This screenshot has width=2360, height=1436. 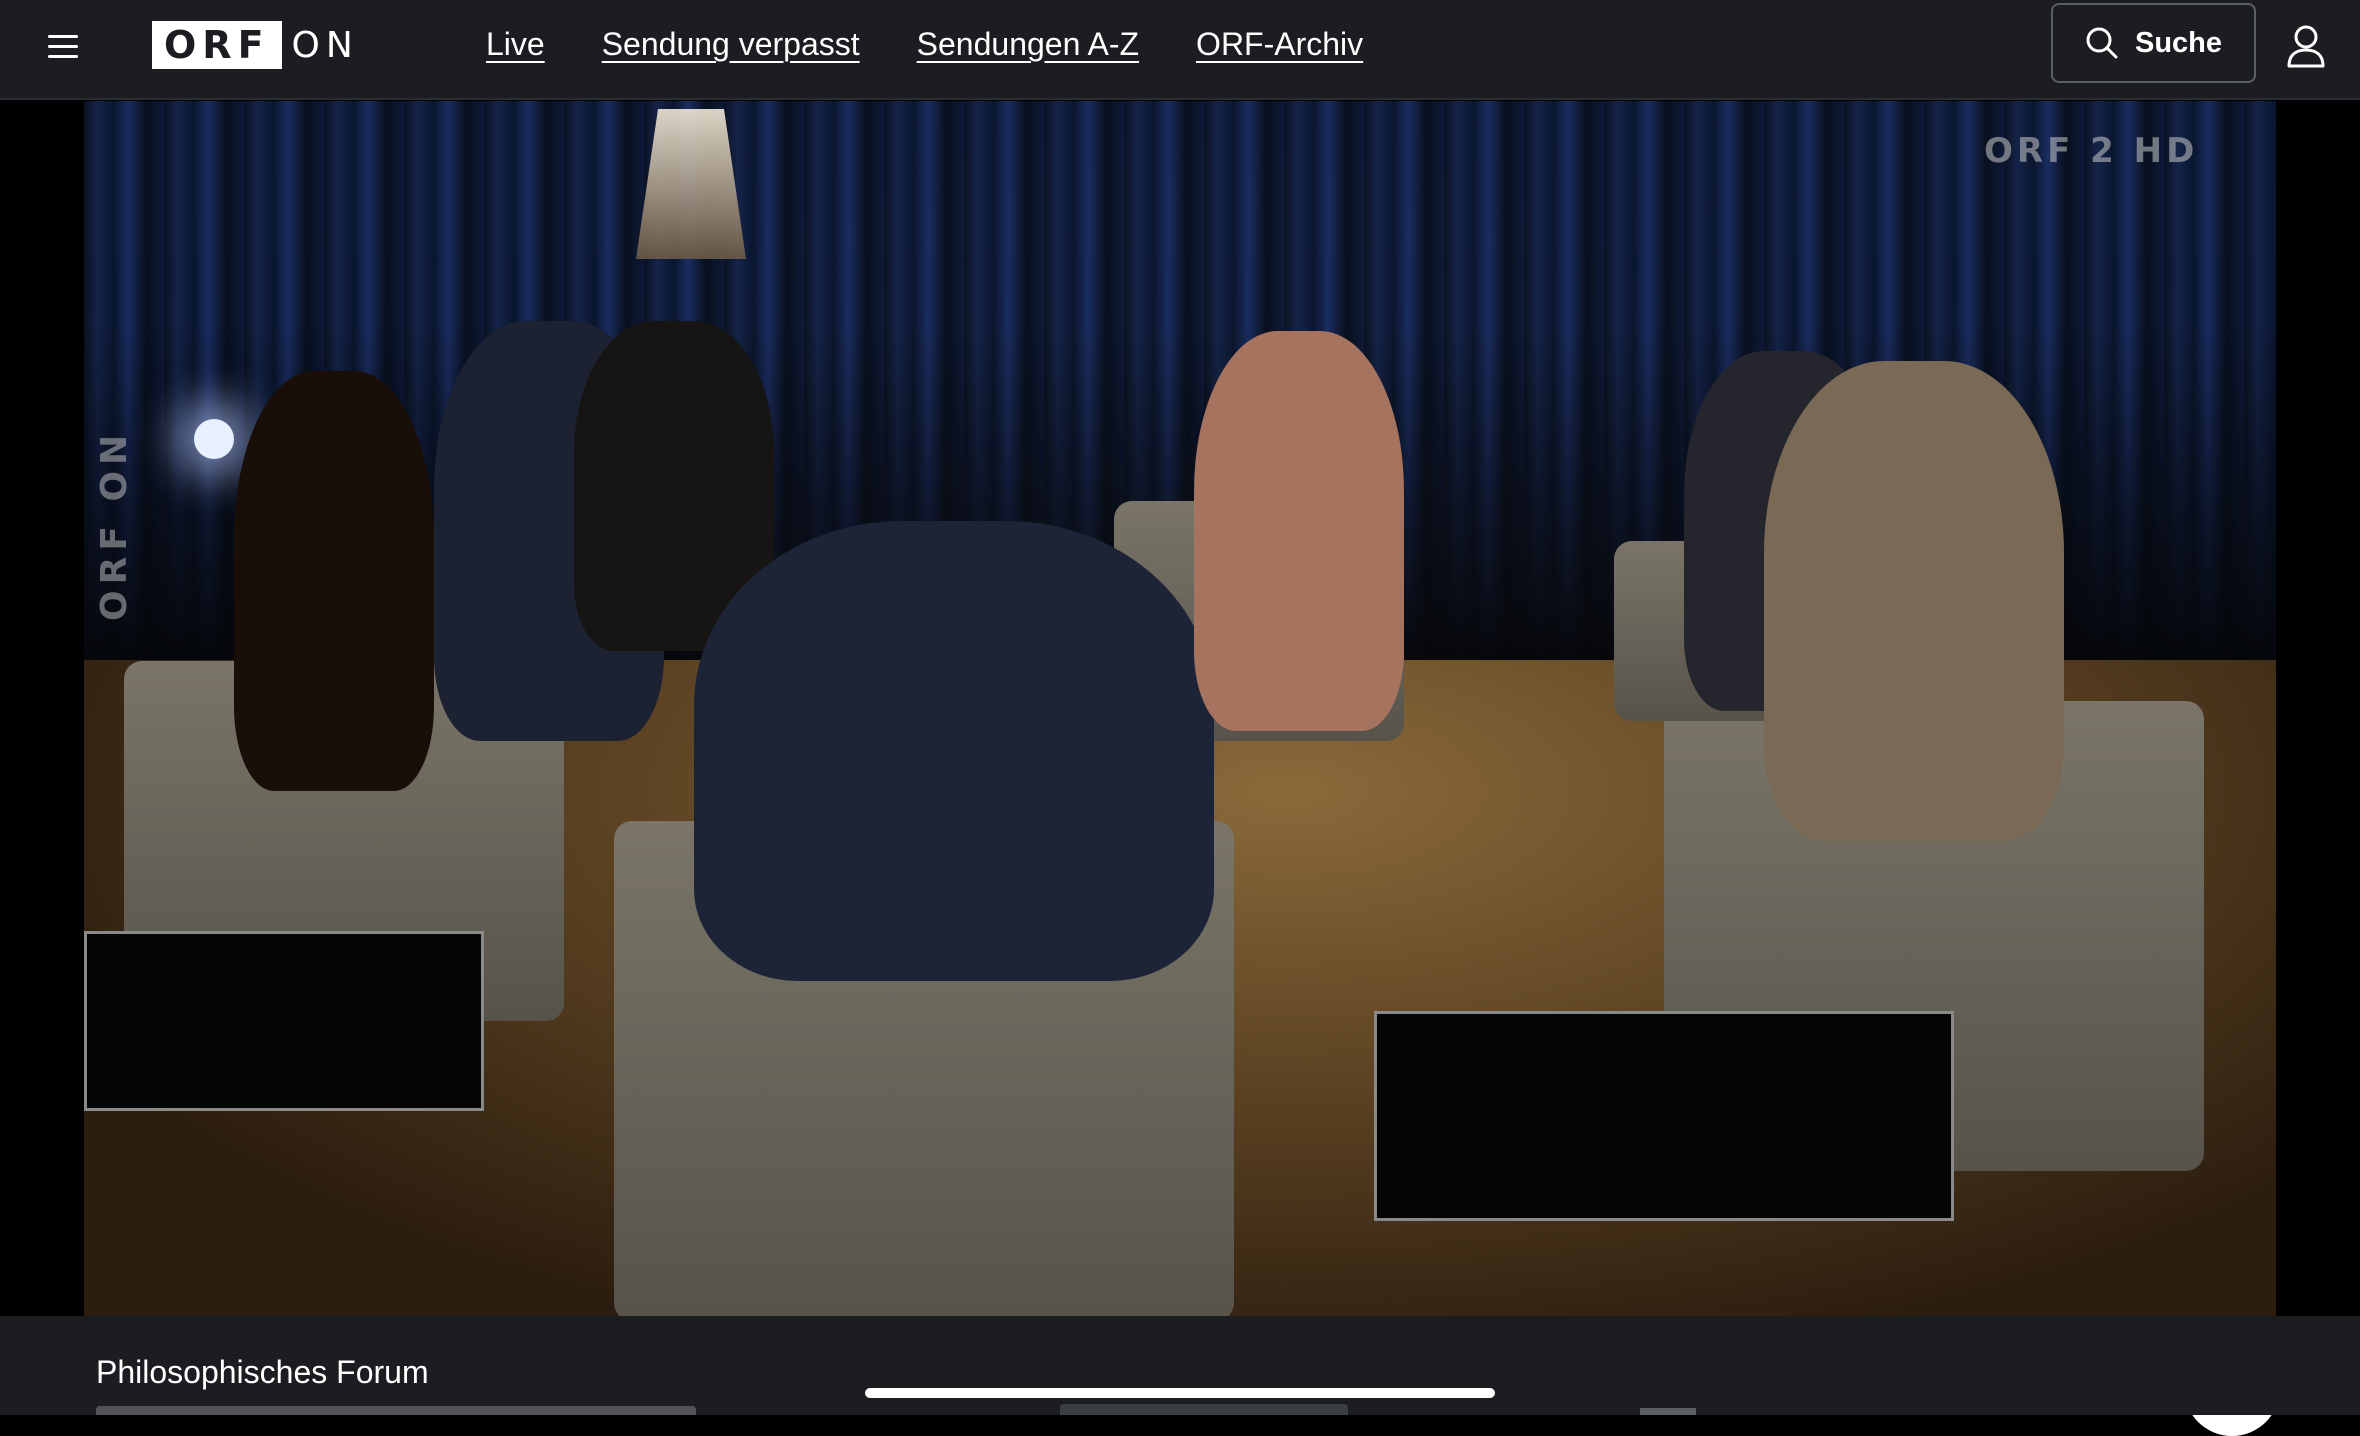 What do you see at coordinates (2102, 43) in the screenshot?
I see `search-icon` at bounding box center [2102, 43].